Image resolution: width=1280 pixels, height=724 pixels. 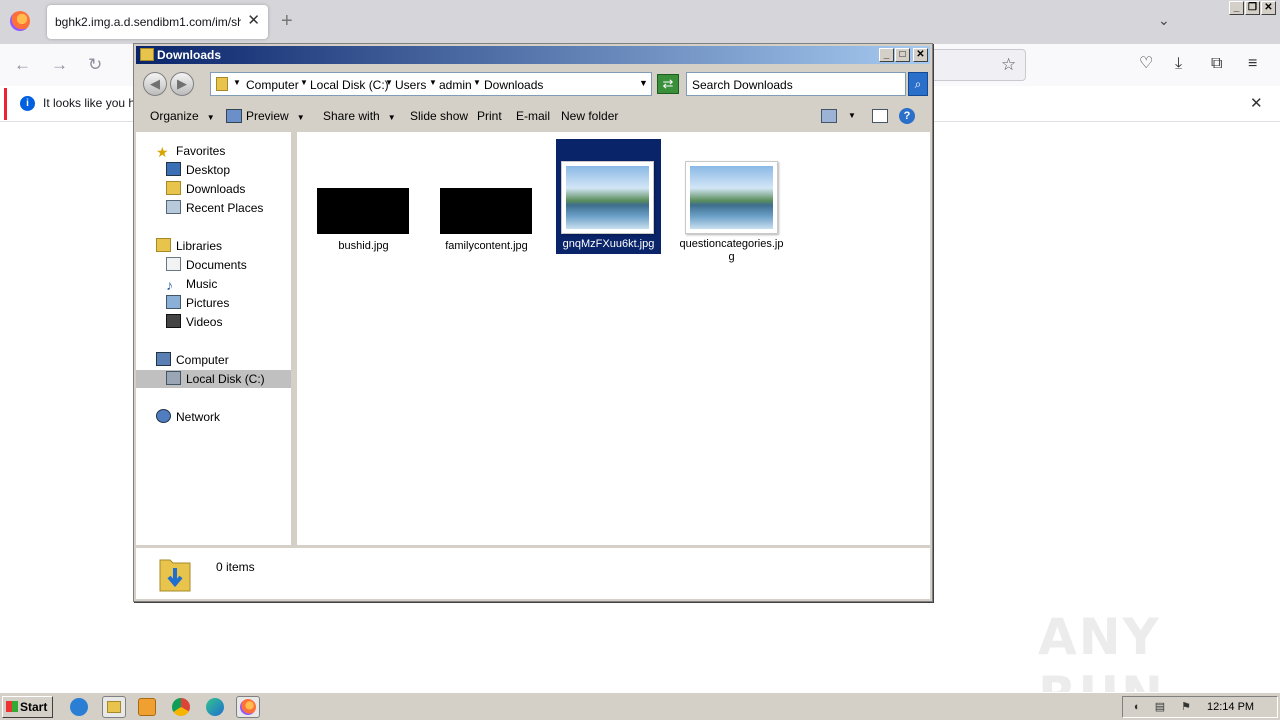 What do you see at coordinates (208, 303) in the screenshot?
I see `nav-pictures-label: Pictures` at bounding box center [208, 303].